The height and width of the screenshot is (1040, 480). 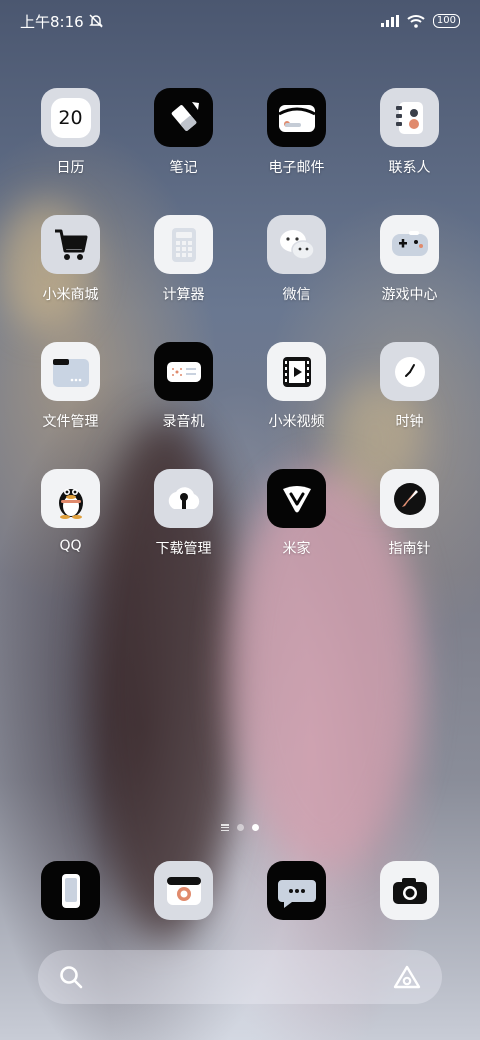 I want to click on dock-phone, so click(x=70, y=890).